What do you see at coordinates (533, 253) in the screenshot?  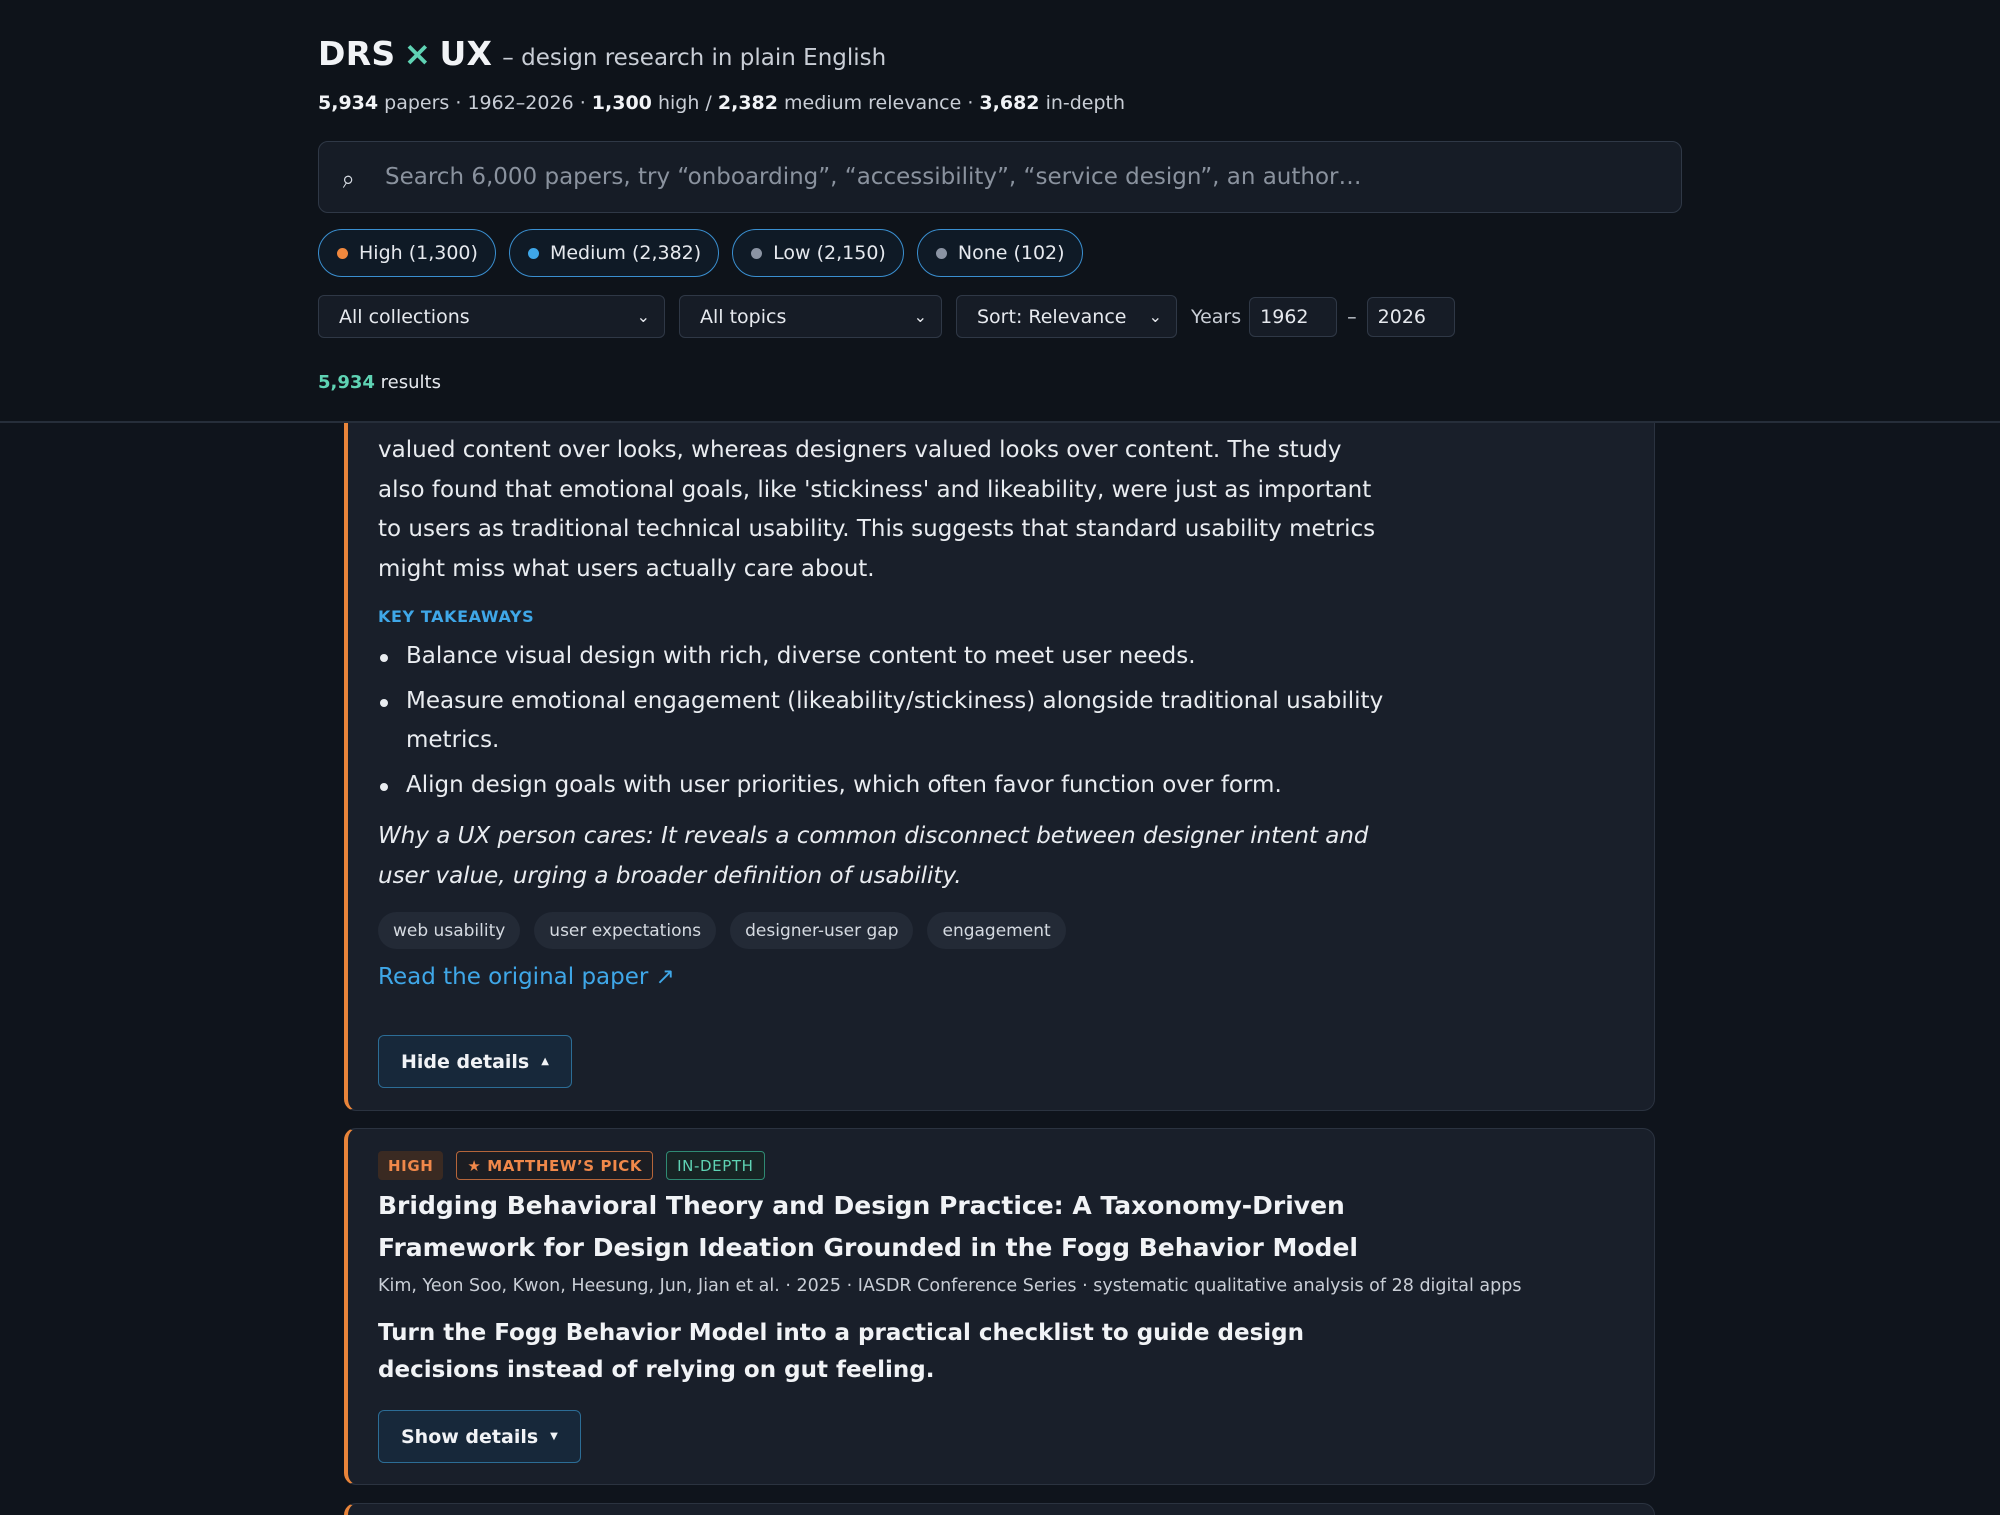 I see `medium-dot-icon` at bounding box center [533, 253].